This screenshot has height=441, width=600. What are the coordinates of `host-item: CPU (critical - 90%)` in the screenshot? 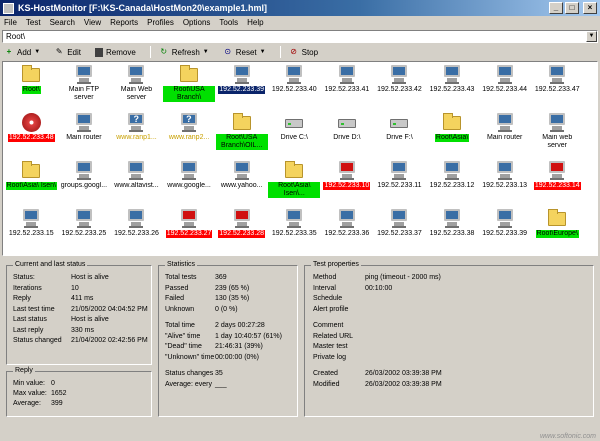 It's located at (136, 254).